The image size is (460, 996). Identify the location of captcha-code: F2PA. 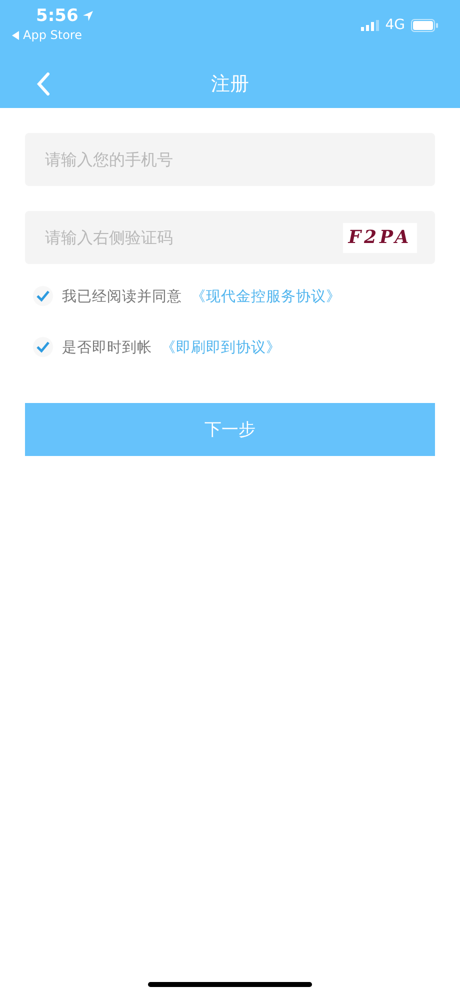
(380, 237).